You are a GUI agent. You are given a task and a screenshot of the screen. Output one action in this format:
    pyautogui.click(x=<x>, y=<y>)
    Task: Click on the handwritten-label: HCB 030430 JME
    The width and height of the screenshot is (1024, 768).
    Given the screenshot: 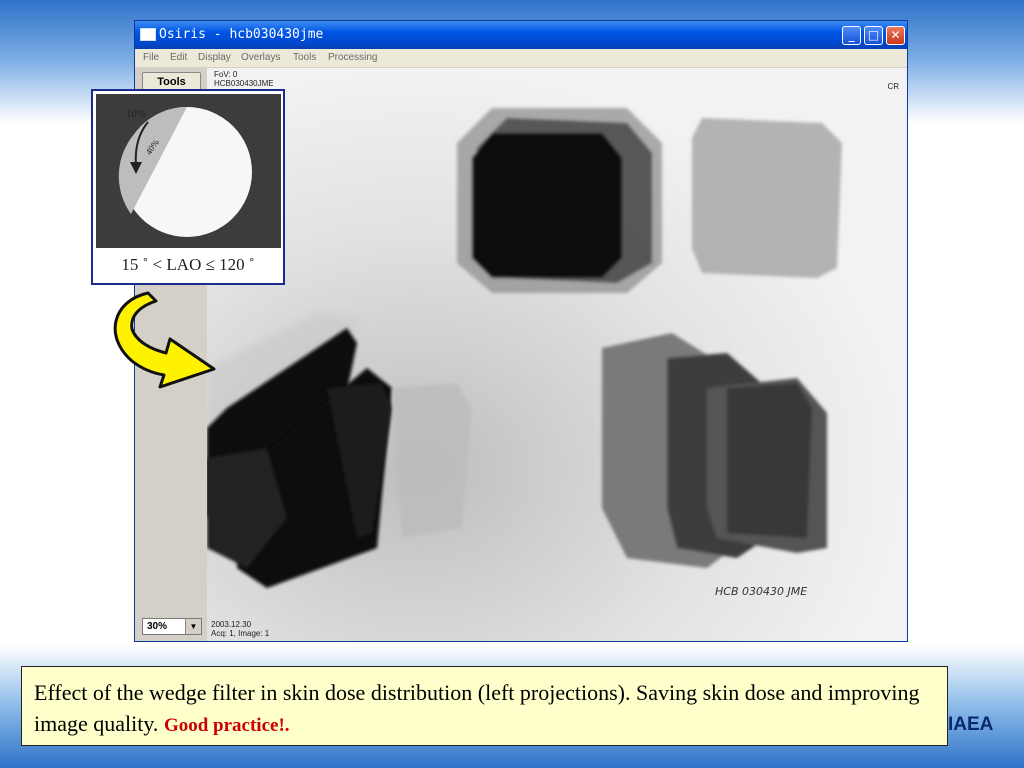 What is the action you would take?
    pyautogui.click(x=761, y=591)
    